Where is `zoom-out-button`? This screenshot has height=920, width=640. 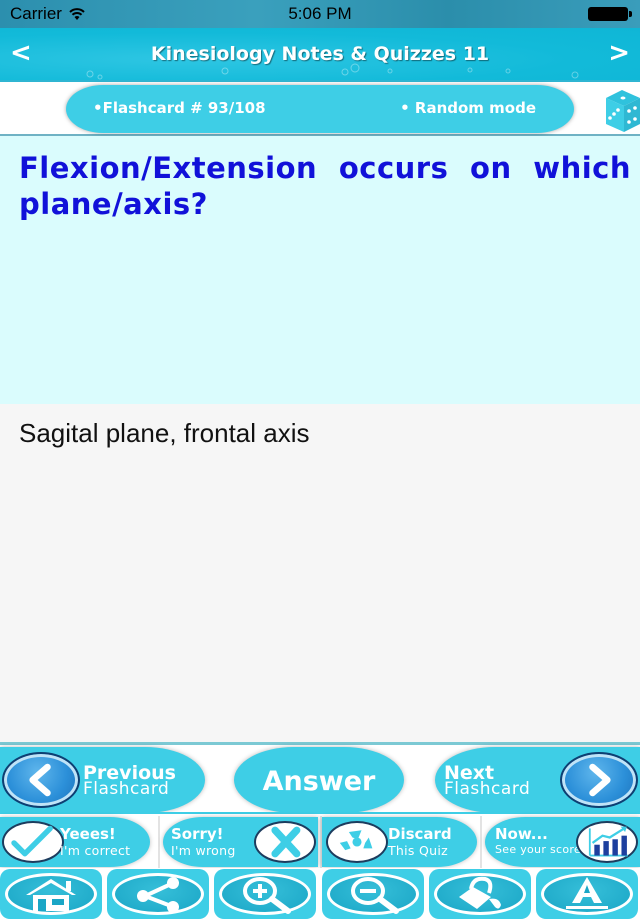 zoom-out-button is located at coordinates (373, 894).